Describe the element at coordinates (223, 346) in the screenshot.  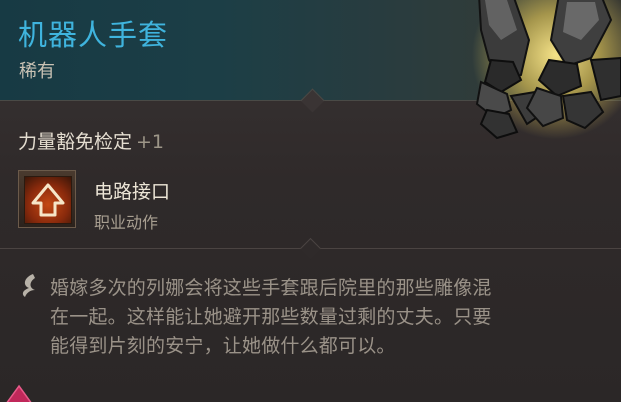
I see `lore-line: 能得到片刻的安宁，让她做什么都可以。` at that location.